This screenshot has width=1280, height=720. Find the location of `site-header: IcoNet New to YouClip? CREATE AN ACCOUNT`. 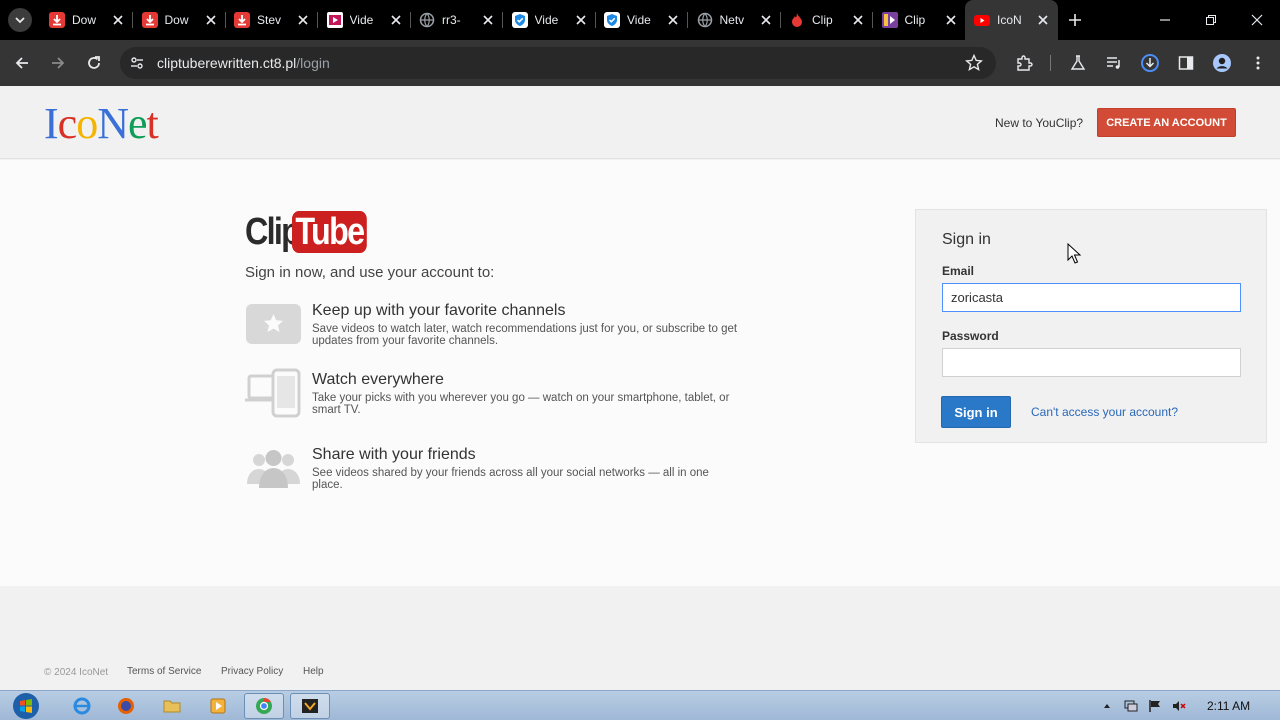

site-header: IcoNet New to YouClip? CREATE AN ACCOUNT is located at coordinates (640, 122).